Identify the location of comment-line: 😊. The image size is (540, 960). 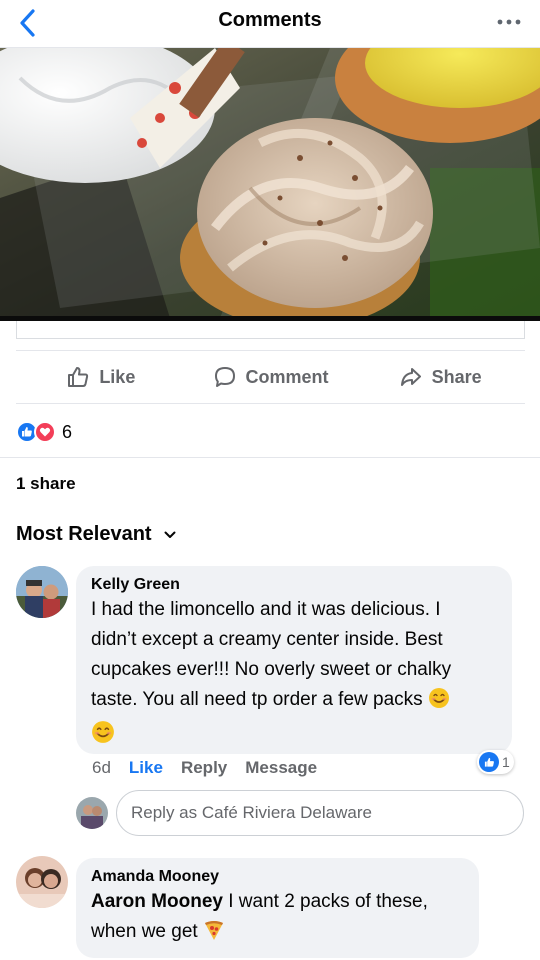
(294, 734).